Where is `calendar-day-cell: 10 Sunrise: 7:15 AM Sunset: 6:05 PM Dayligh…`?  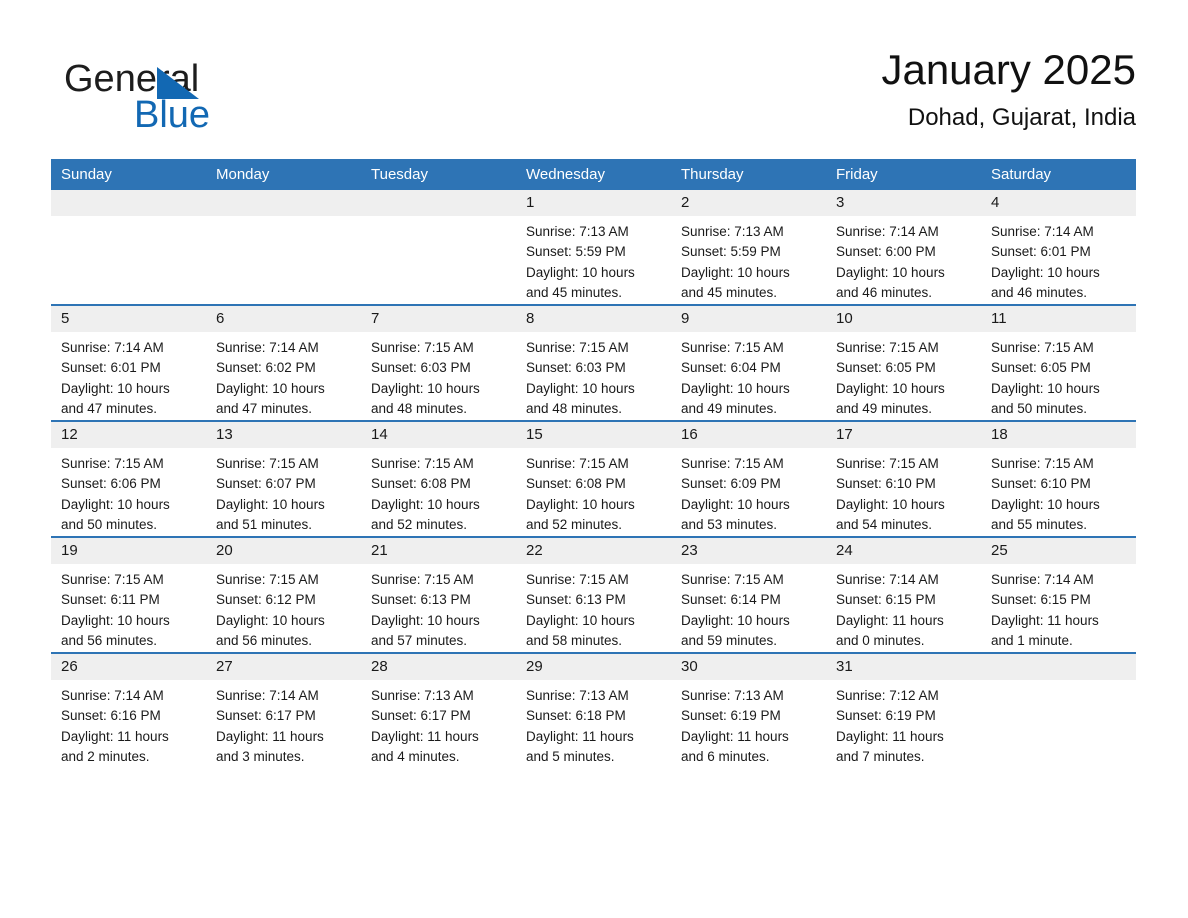 calendar-day-cell: 10 Sunrise: 7:15 AM Sunset: 6:05 PM Dayligh… is located at coordinates (903, 362).